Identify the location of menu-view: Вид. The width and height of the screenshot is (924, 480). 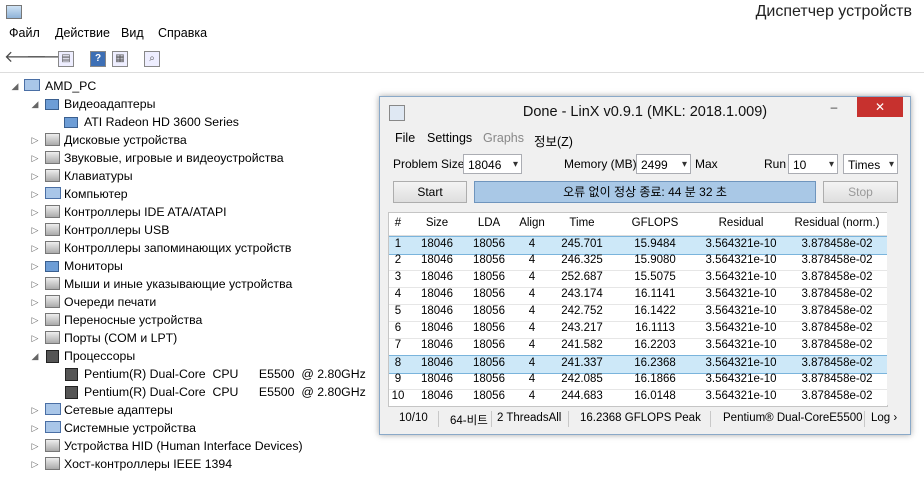
(132, 33).